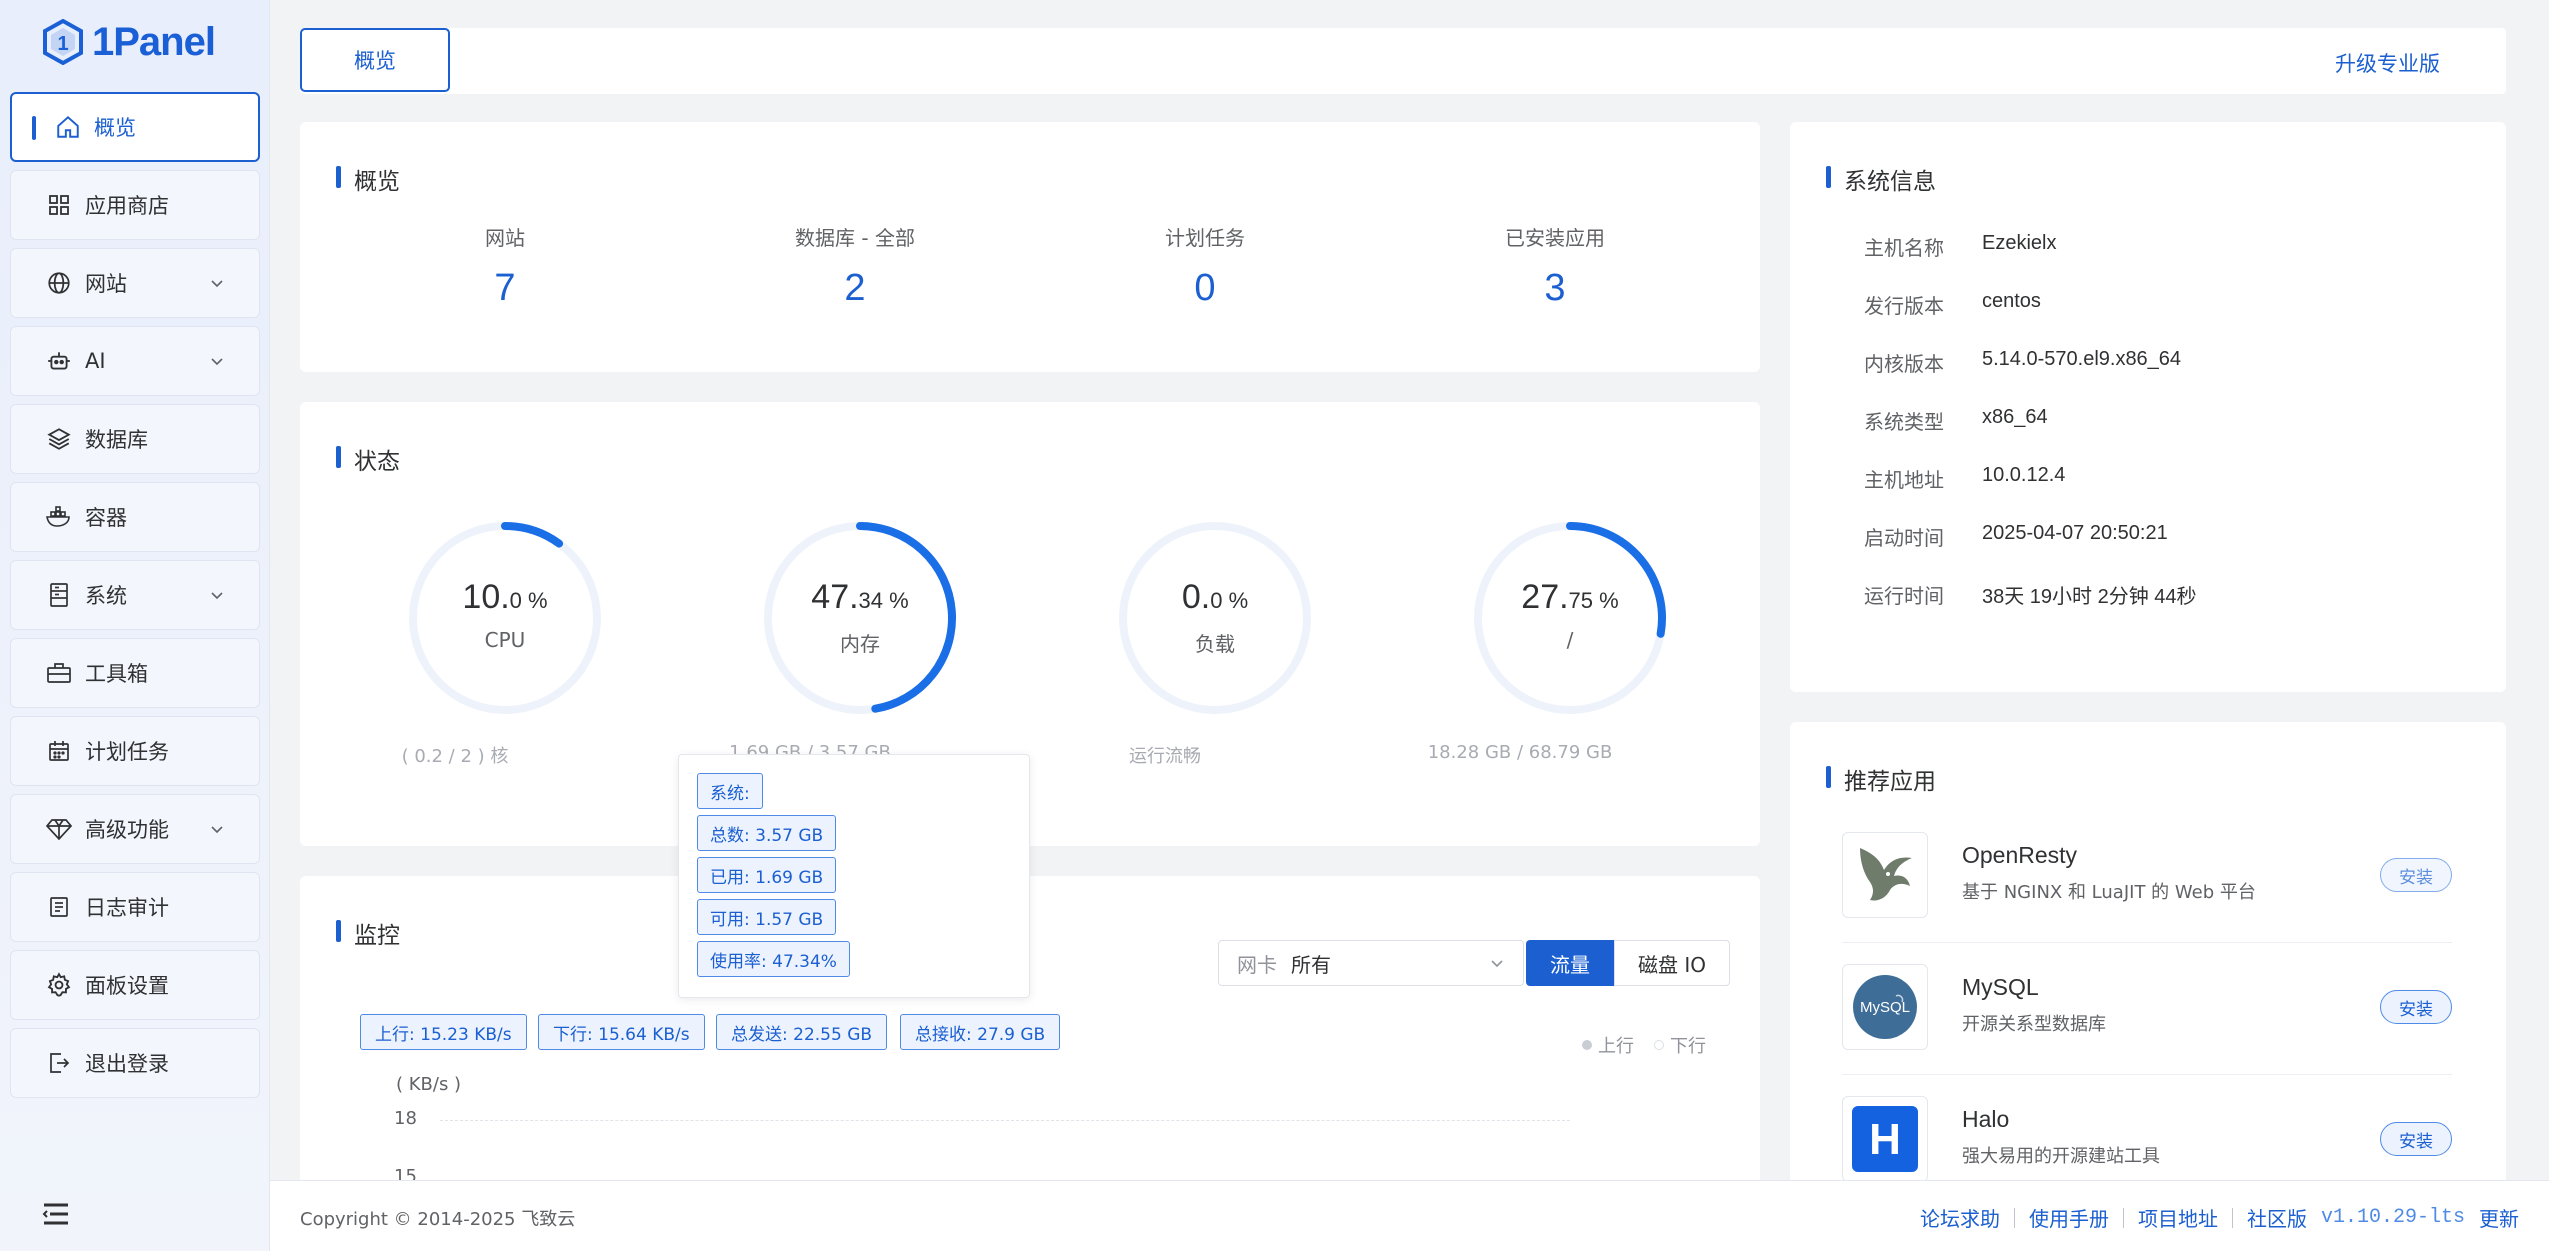 This screenshot has height=1251, width=2549. What do you see at coordinates (135, 751) in the screenshot?
I see `sidebar-item-cron: 计划任务` at bounding box center [135, 751].